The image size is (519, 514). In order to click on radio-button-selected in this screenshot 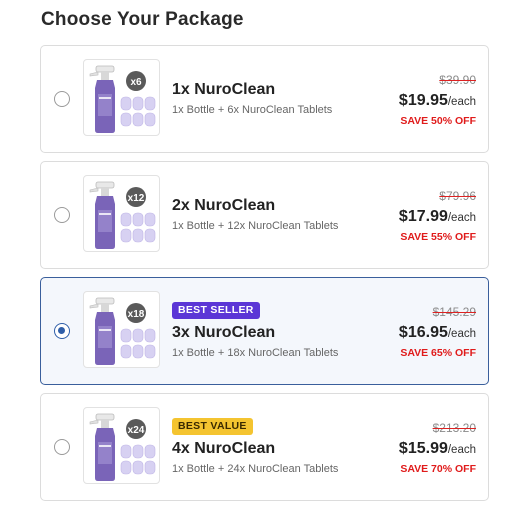, I will do `click(62, 331)`.